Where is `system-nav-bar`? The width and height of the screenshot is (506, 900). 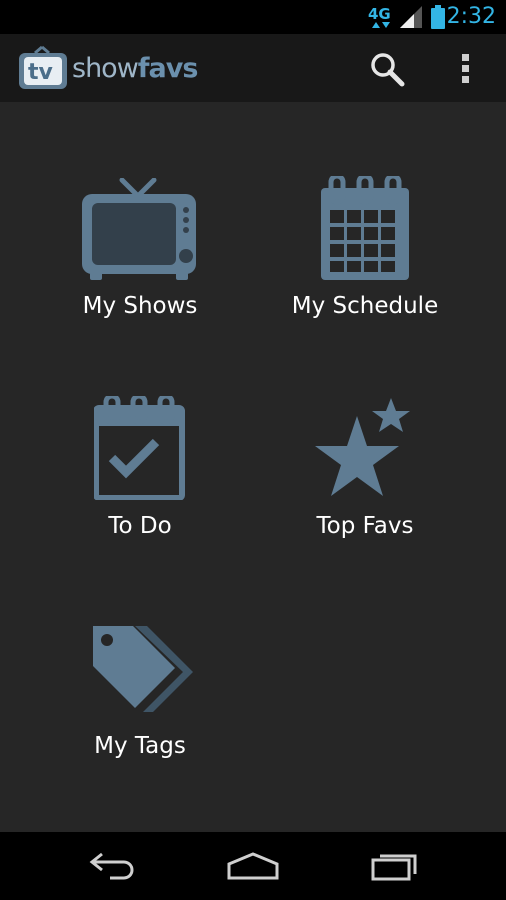
system-nav-bar is located at coordinates (253, 866).